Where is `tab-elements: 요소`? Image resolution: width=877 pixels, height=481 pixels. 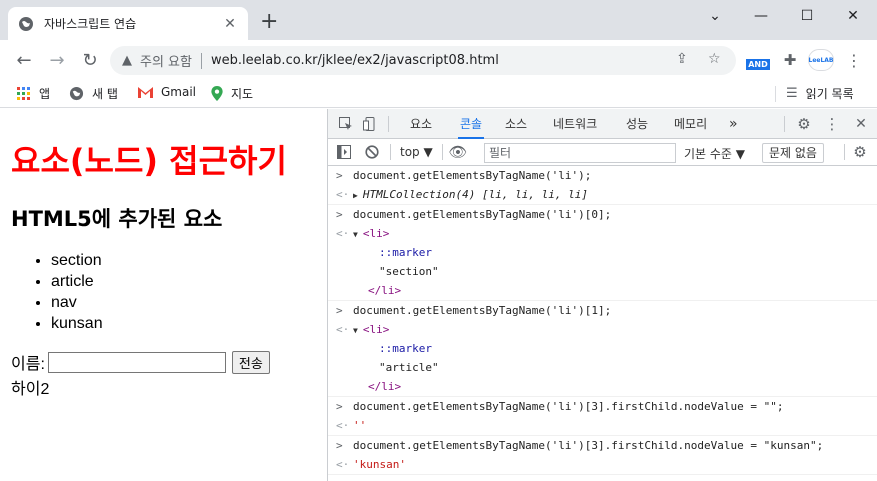 tab-elements: 요소 is located at coordinates (421, 124).